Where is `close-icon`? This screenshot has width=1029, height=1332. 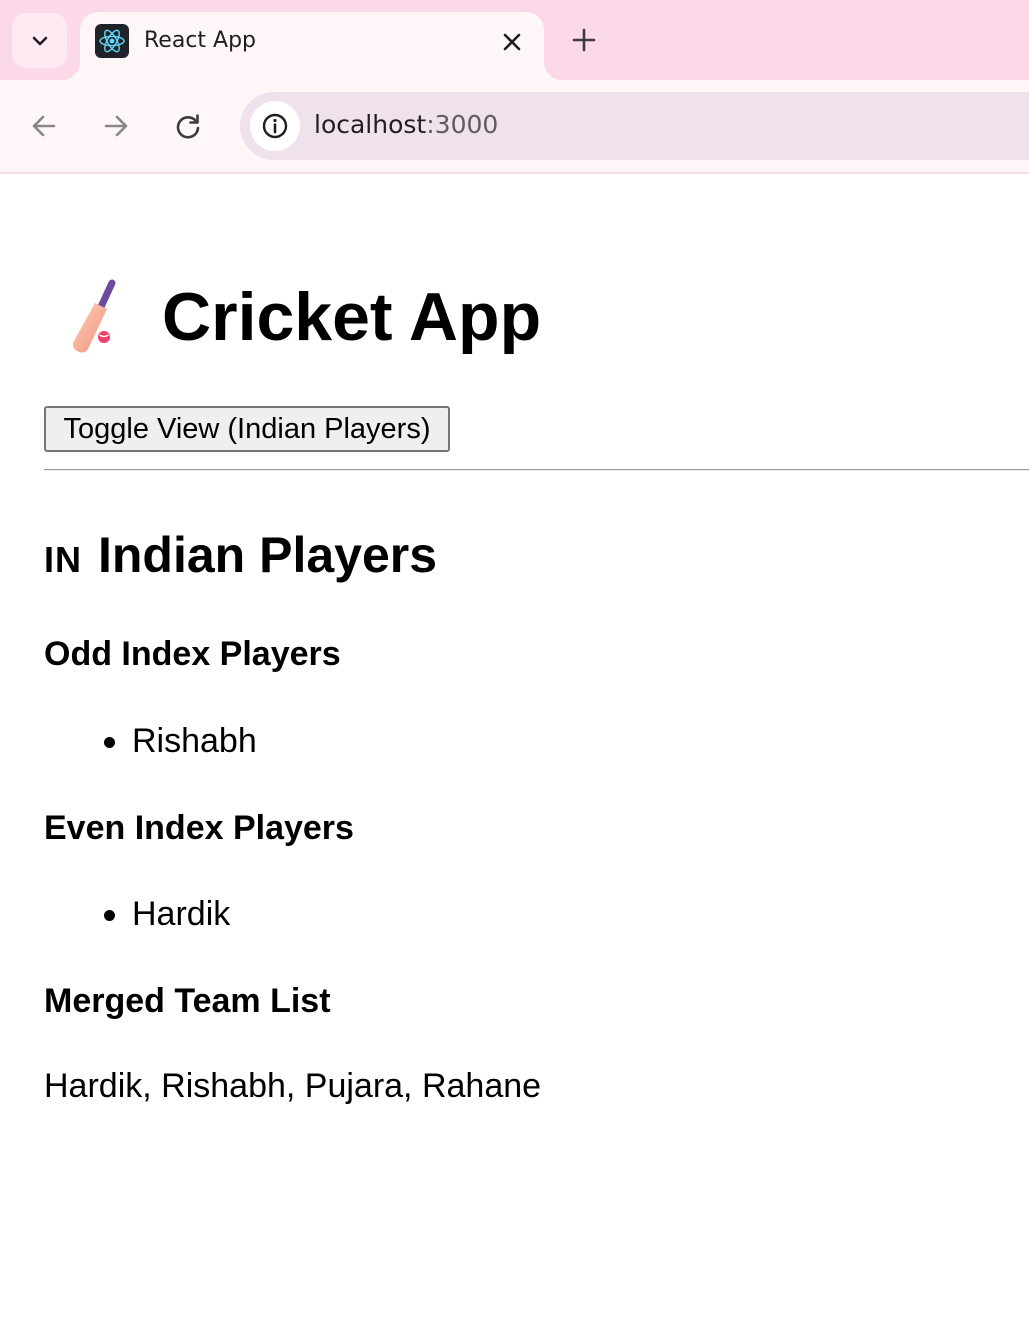
close-icon is located at coordinates (512, 42).